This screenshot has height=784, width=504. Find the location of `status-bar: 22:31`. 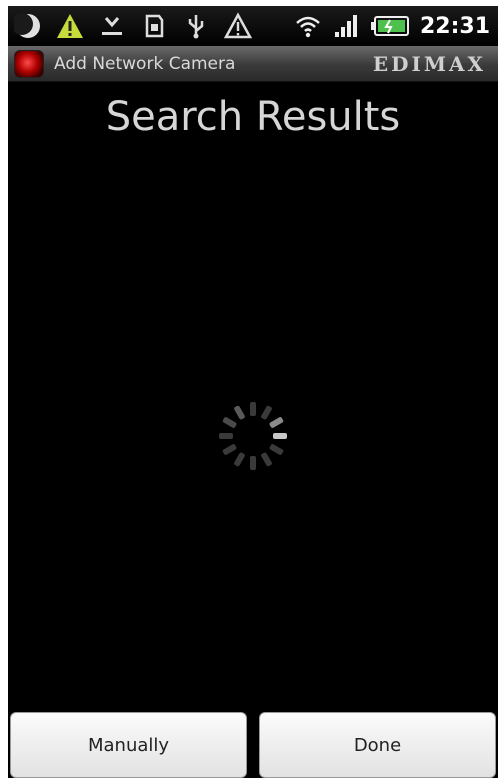

status-bar: 22:31 is located at coordinates (253, 26).